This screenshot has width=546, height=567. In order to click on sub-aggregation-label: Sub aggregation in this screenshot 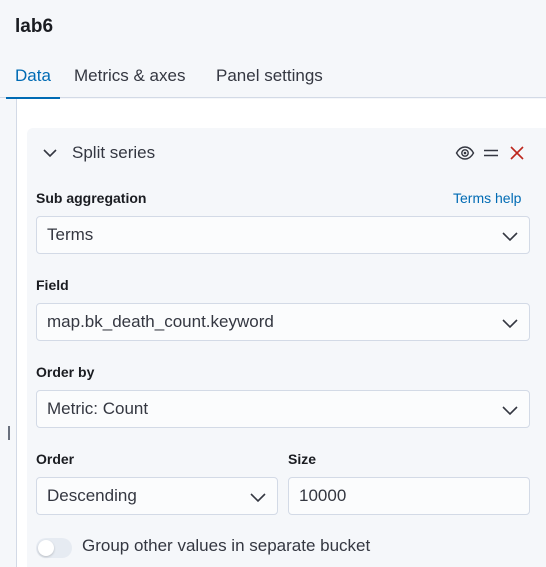, I will do `click(91, 198)`.